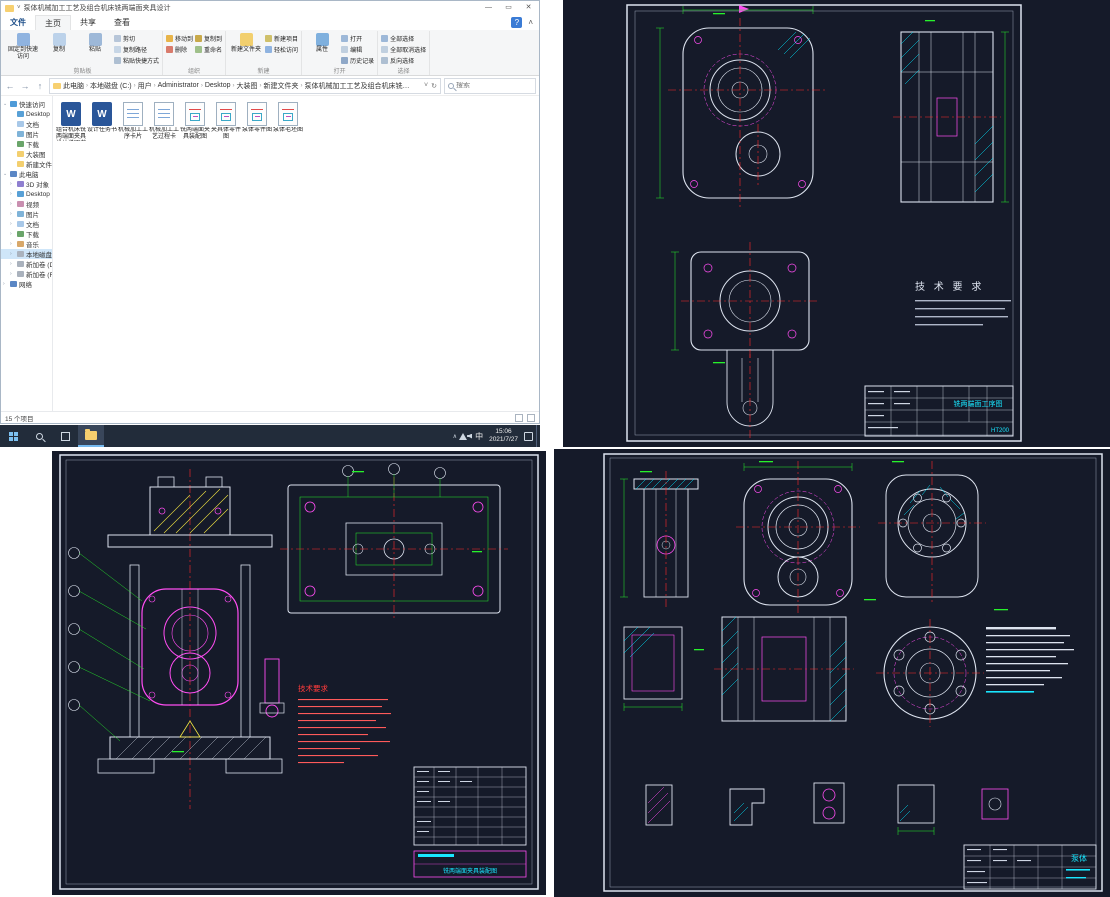 Image resolution: width=1110 pixels, height=897 pixels. Describe the element at coordinates (218, 85) in the screenshot. I see `breadcrumb-segment: Desktop` at that location.